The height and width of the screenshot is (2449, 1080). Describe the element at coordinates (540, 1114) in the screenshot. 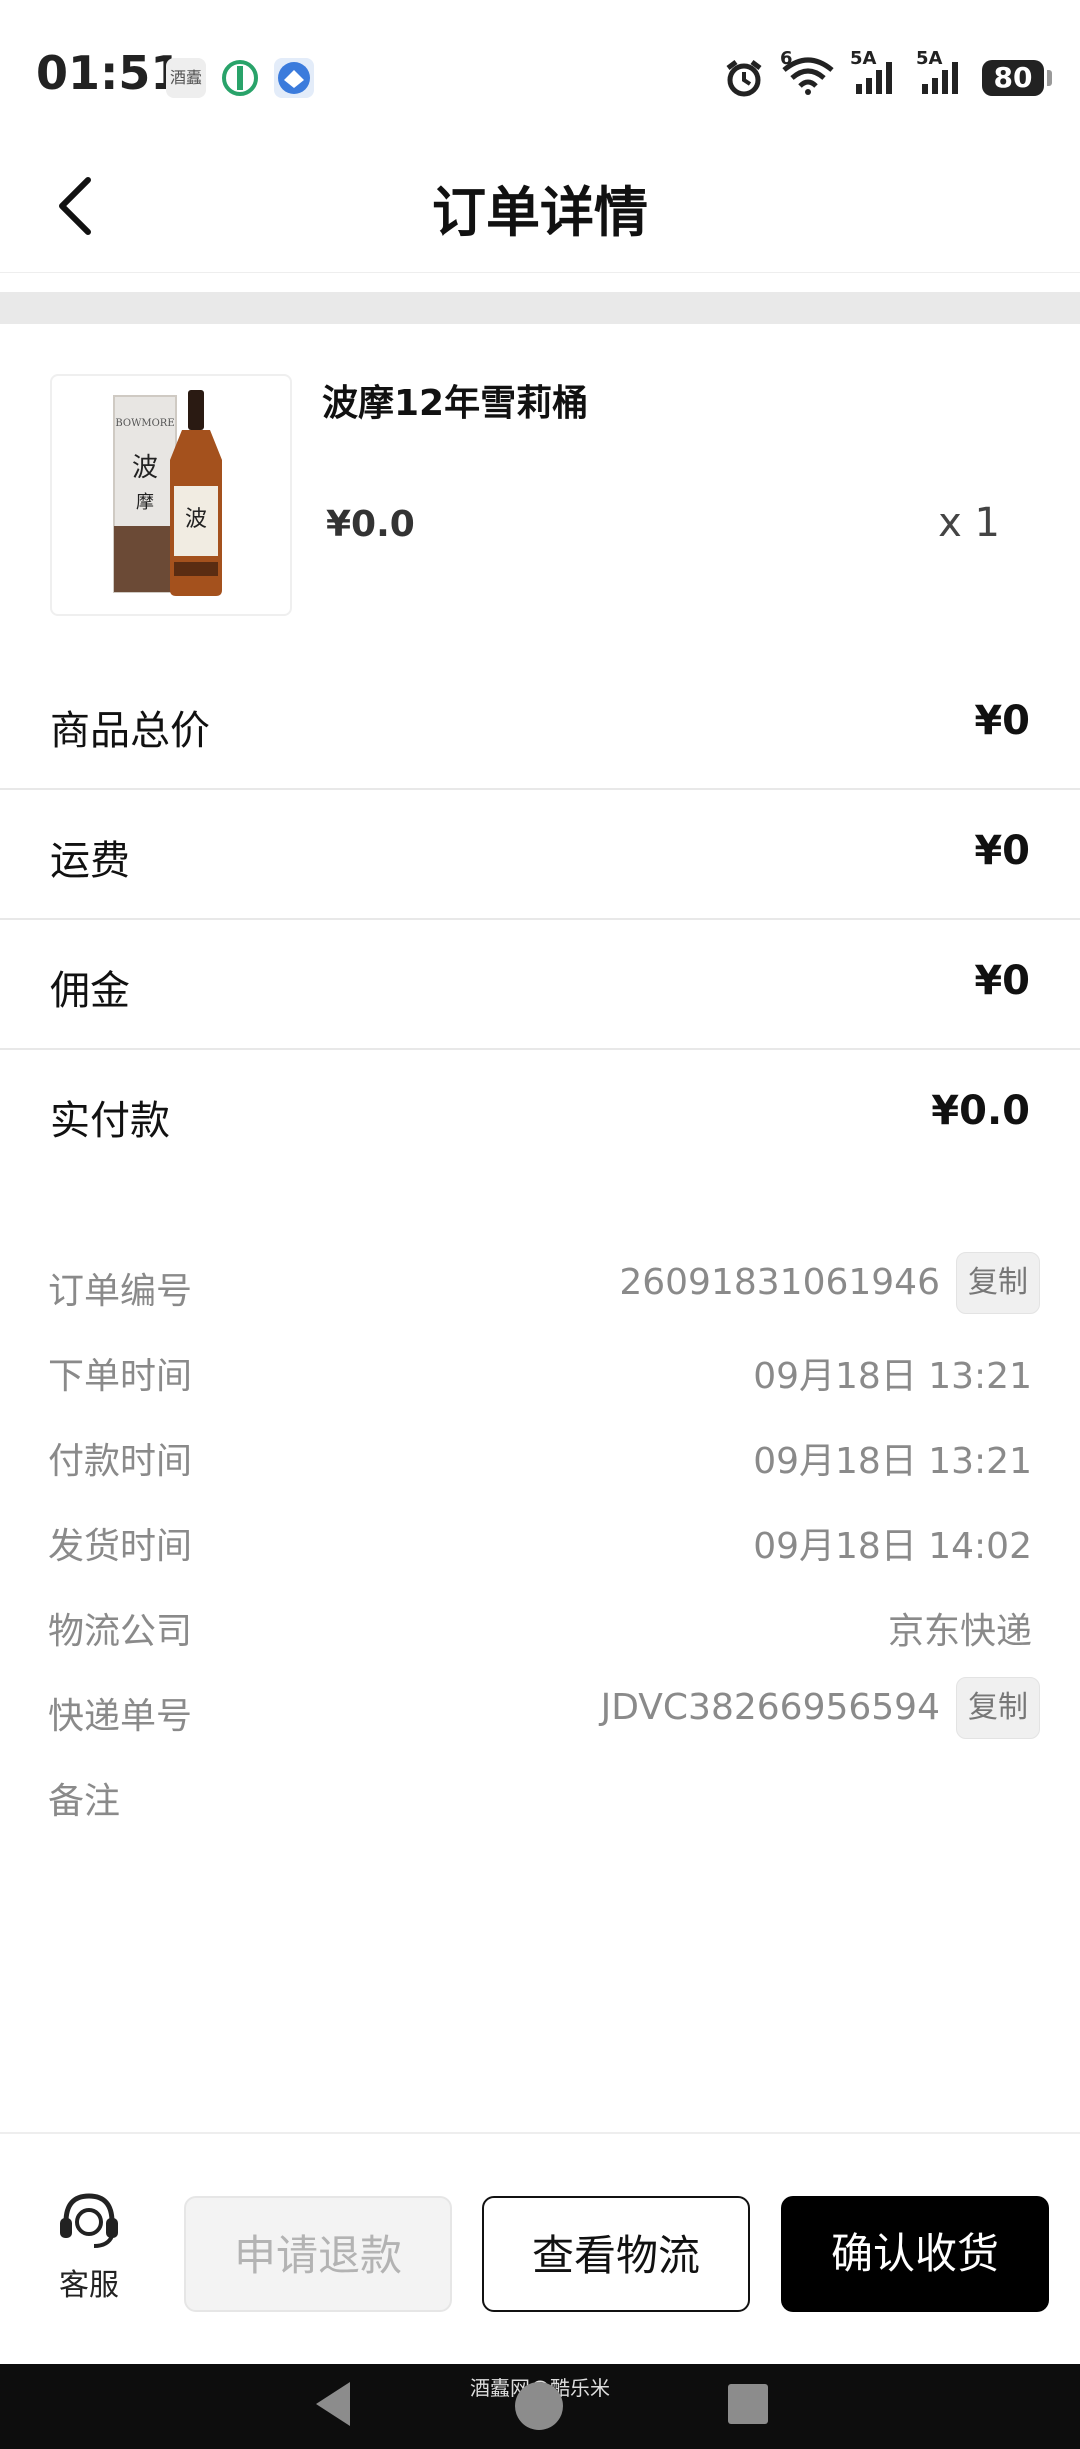

I see `price-row-paid: 实付款 ¥0.0` at that location.